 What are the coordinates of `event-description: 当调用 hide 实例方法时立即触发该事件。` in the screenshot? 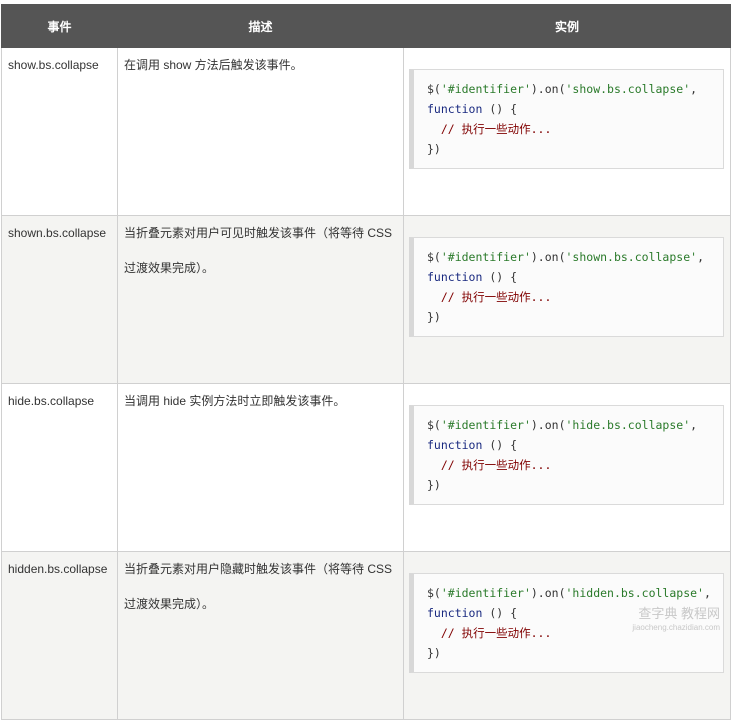 It's located at (260, 467).